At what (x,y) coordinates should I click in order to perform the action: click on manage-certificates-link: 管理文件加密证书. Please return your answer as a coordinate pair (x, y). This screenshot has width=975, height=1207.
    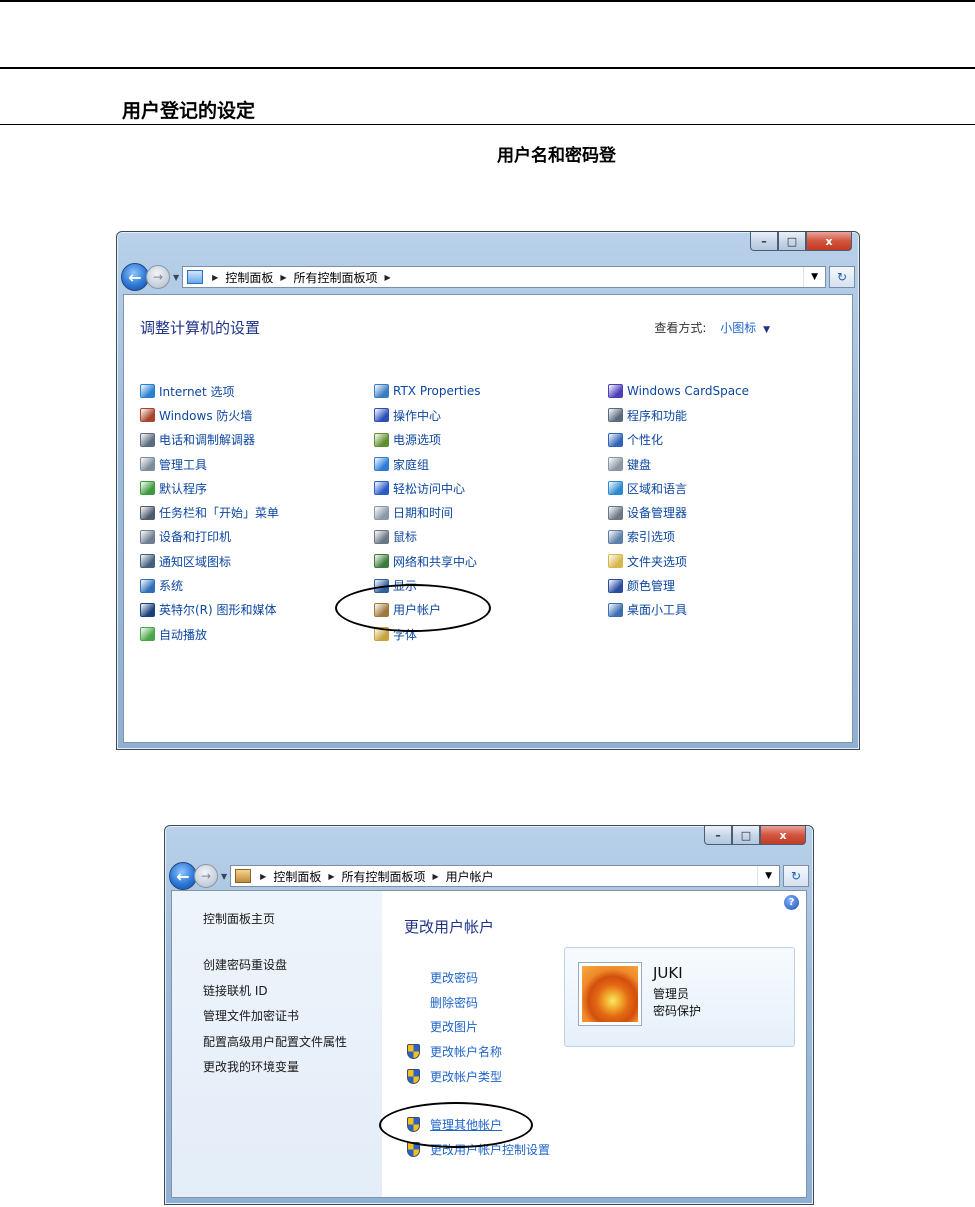
    Looking at the image, I should click on (275, 1020).